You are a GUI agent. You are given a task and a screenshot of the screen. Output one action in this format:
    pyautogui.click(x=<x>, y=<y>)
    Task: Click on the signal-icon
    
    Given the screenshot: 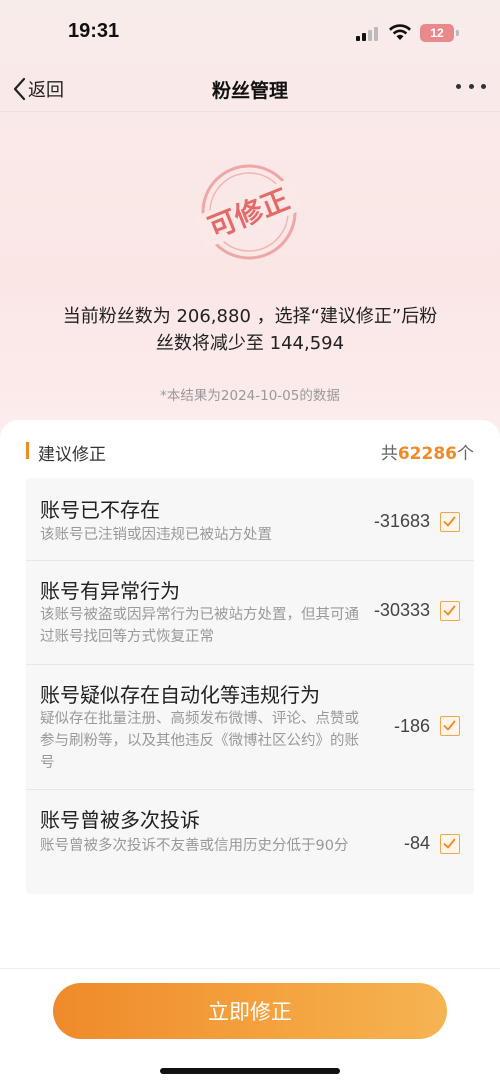 What is the action you would take?
    pyautogui.click(x=368, y=34)
    